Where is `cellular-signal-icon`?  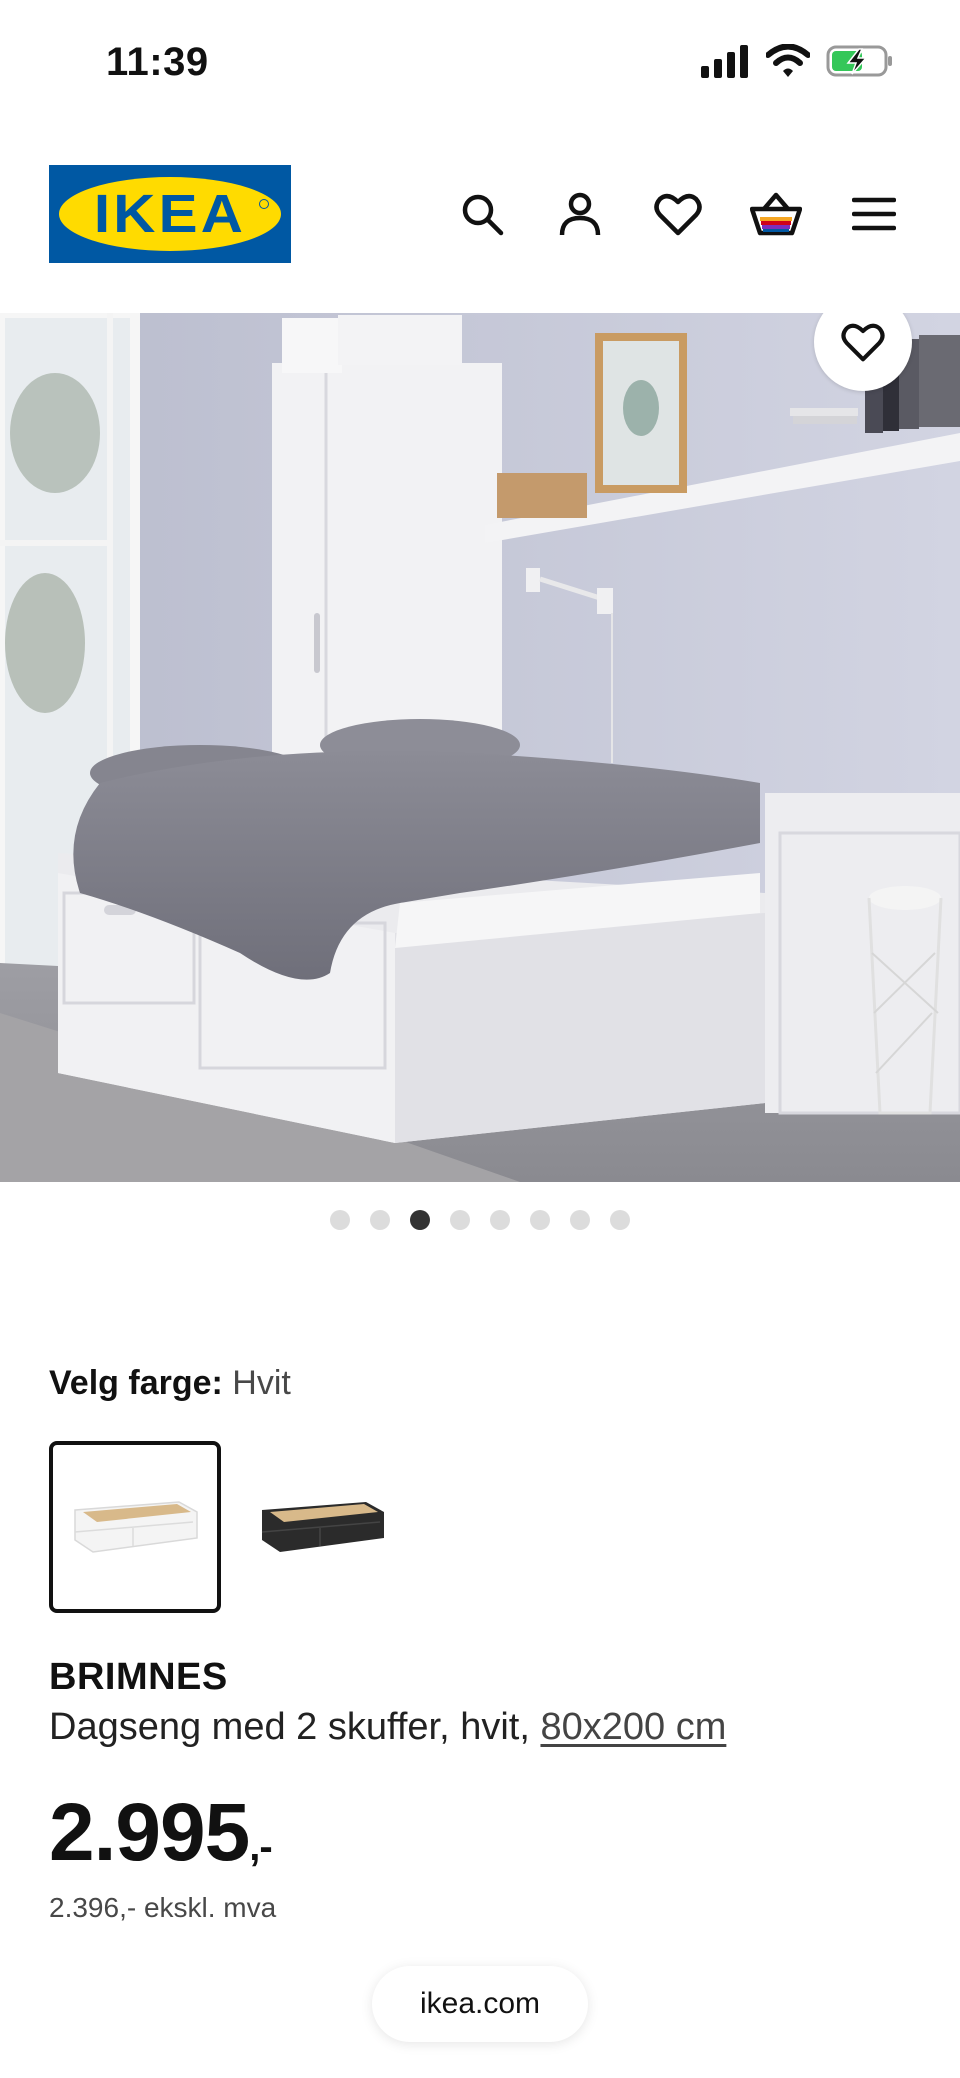
cellular-signal-icon is located at coordinates (725, 63).